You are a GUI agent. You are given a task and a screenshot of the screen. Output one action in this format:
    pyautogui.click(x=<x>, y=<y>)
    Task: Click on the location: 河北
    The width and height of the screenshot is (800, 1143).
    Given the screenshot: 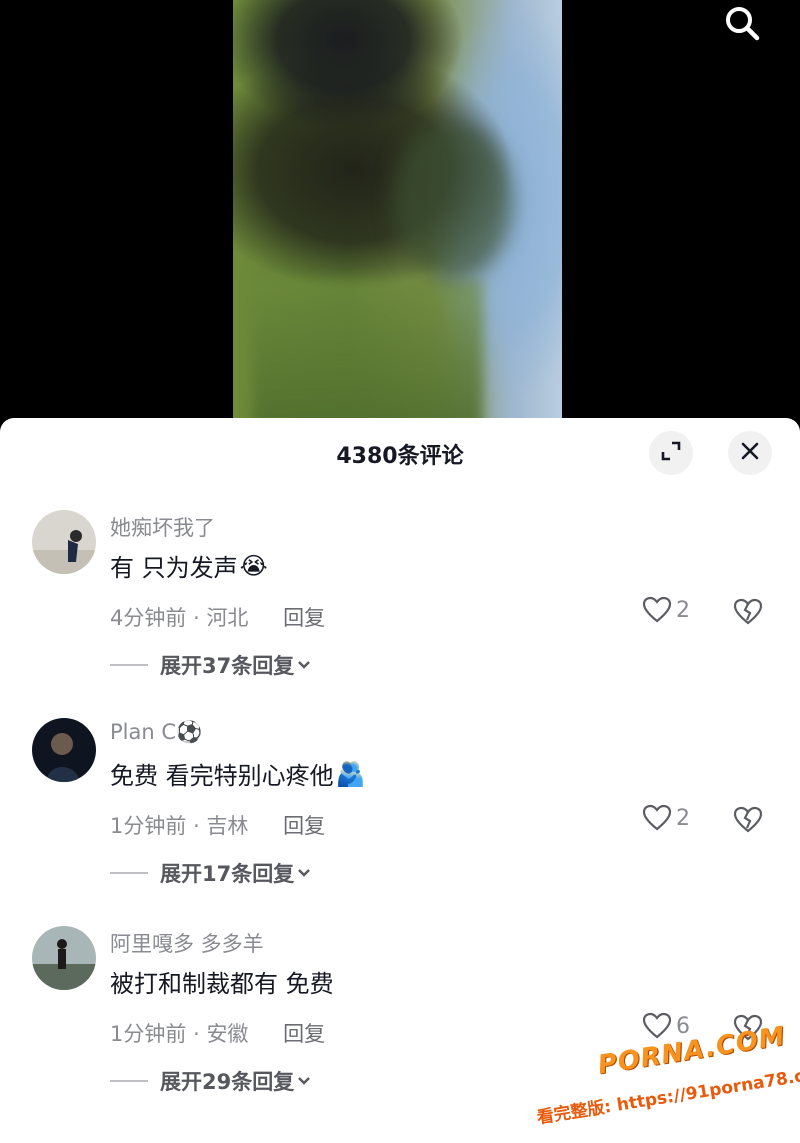 What is the action you would take?
    pyautogui.click(x=227, y=618)
    